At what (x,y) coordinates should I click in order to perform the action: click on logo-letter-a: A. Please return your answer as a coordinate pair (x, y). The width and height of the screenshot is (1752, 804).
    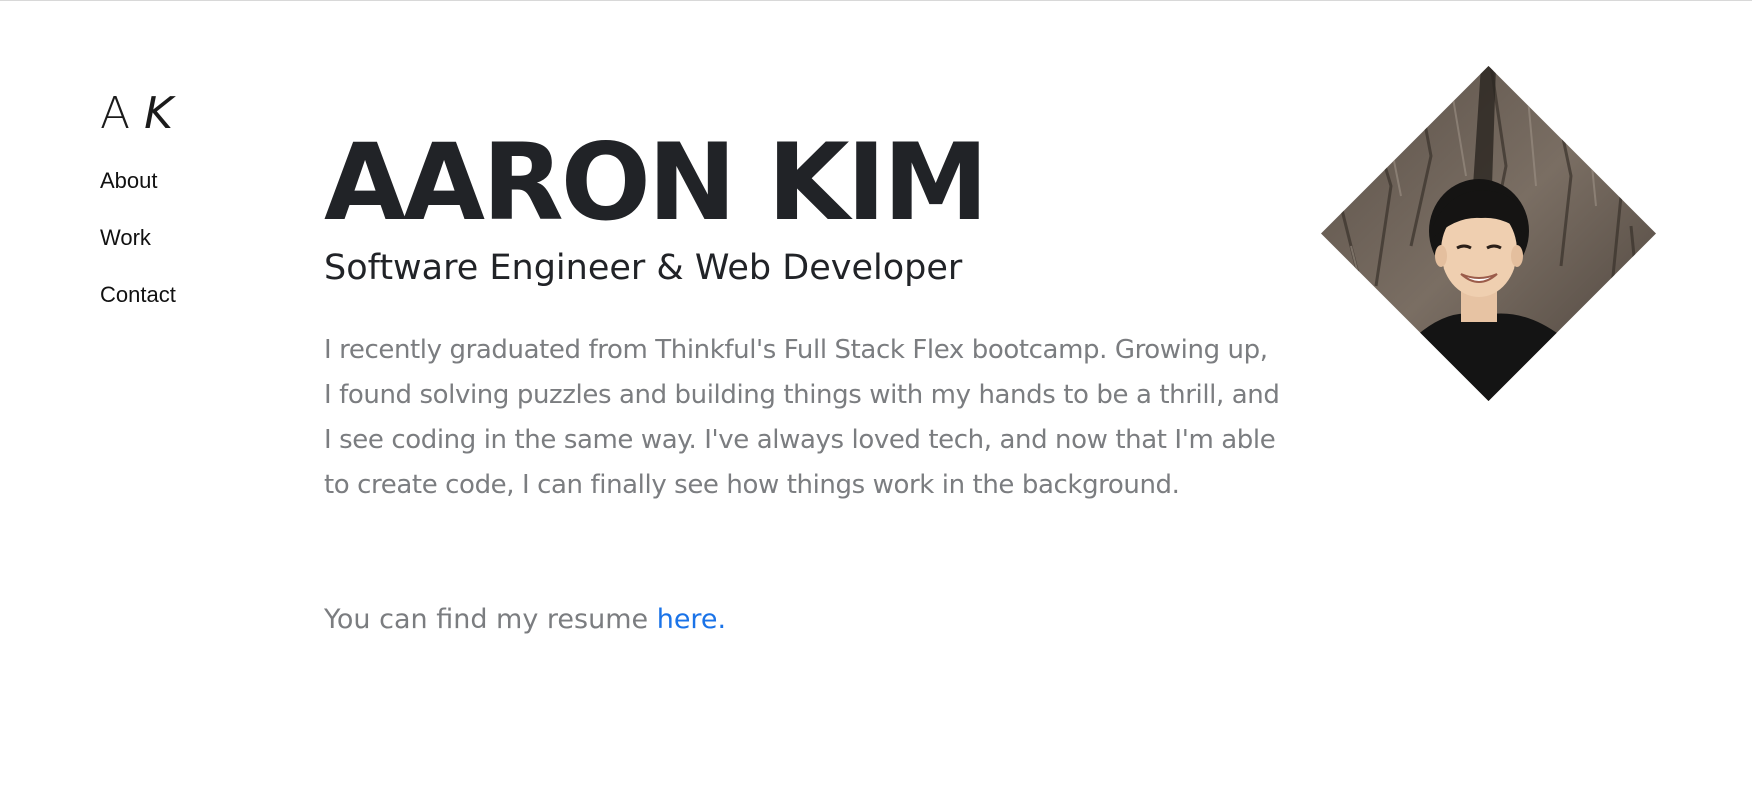
    Looking at the image, I should click on (115, 113).